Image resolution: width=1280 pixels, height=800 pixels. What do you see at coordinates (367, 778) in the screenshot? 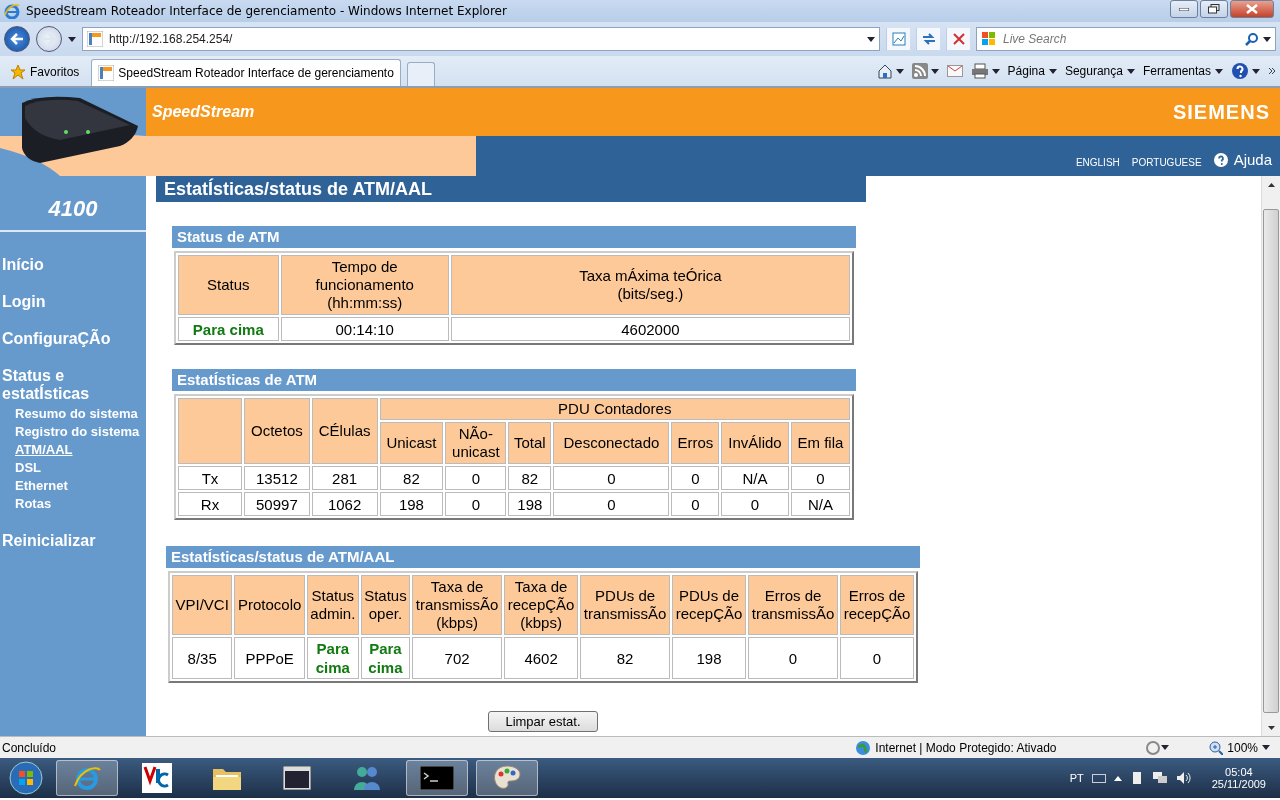
I see `people-icon` at bounding box center [367, 778].